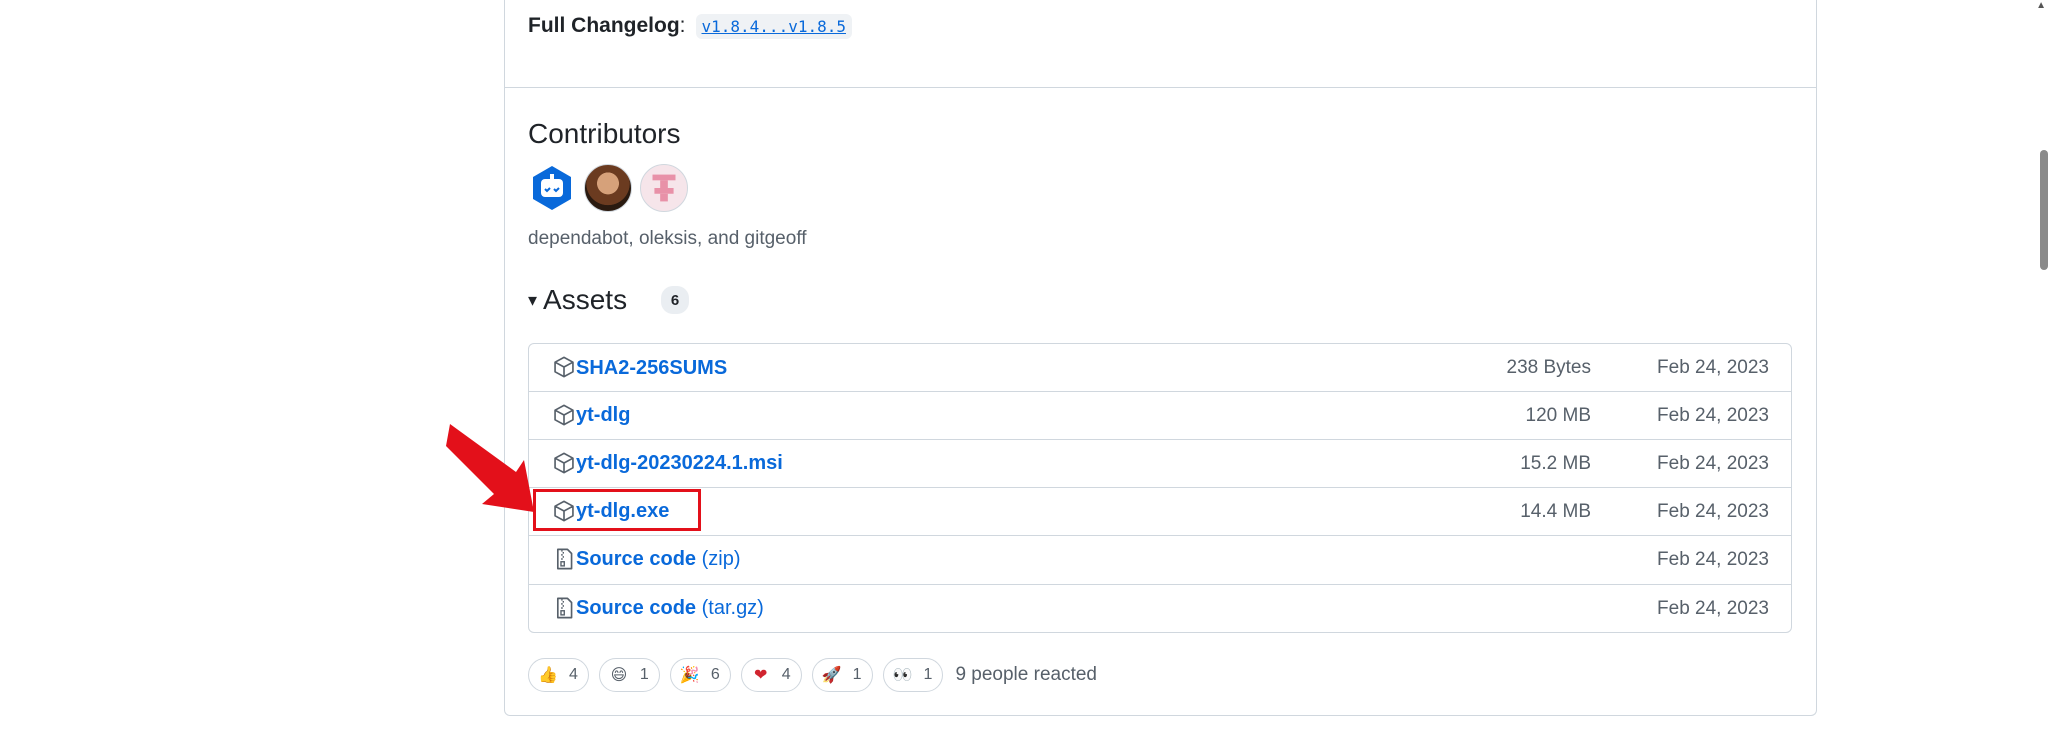  Describe the element at coordinates (1558, 415) in the screenshot. I see `asset-size: 120 MB` at that location.